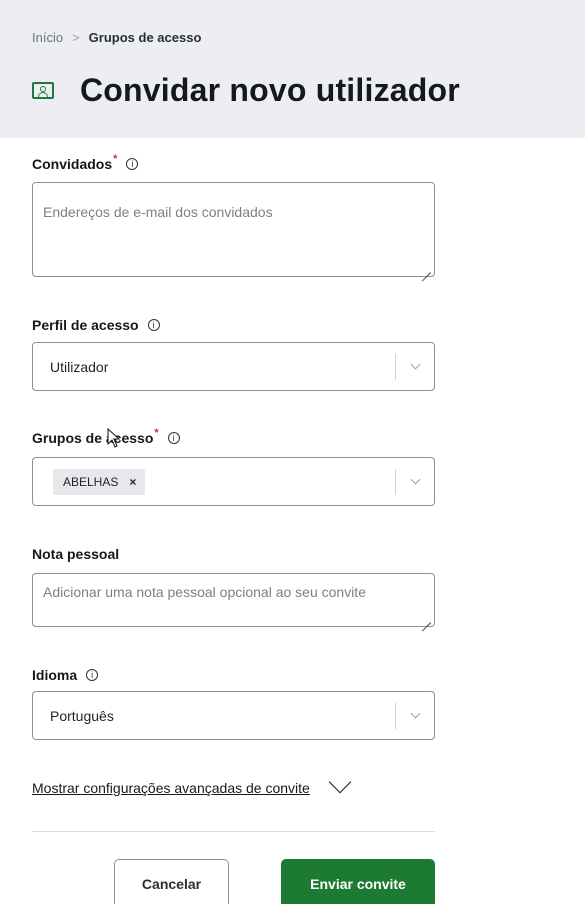 The height and width of the screenshot is (904, 585). I want to click on access-profile-label-text: Perfil de acesso, so click(85, 325).